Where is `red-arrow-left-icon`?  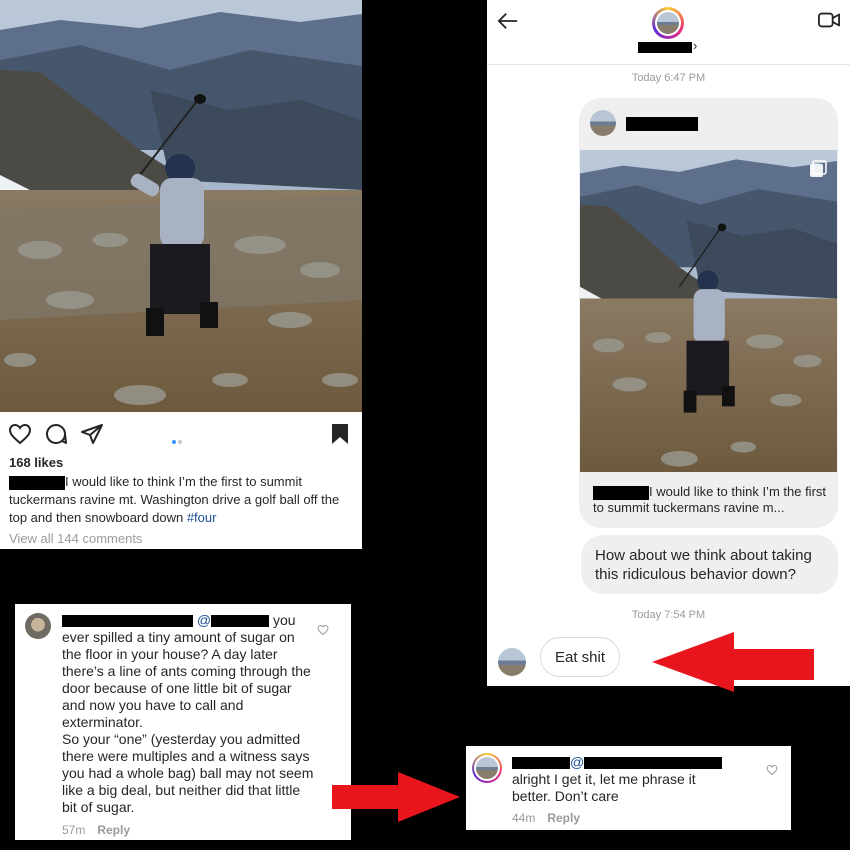
red-arrow-left-icon is located at coordinates (733, 662).